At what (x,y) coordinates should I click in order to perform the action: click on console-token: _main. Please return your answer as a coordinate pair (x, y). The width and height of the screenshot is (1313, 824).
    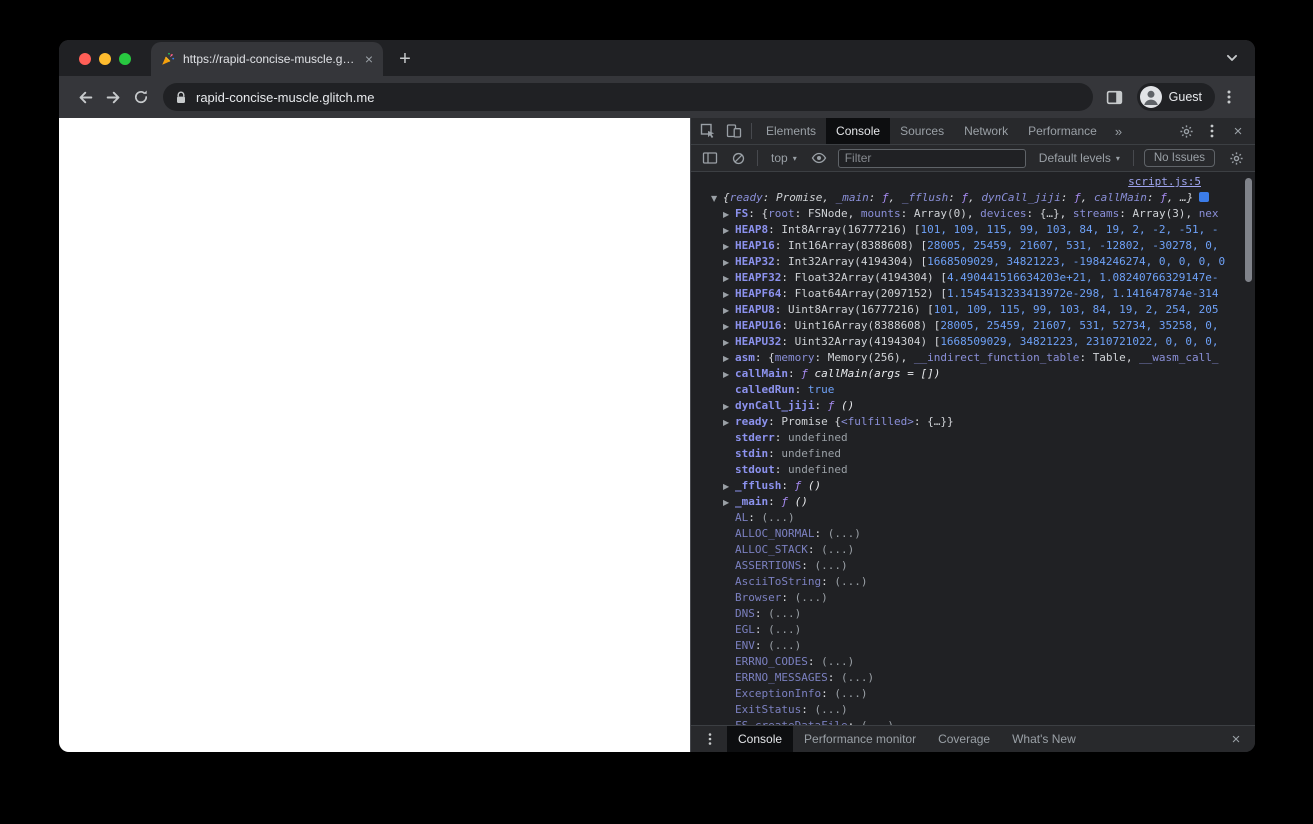
    Looking at the image, I should click on (752, 501).